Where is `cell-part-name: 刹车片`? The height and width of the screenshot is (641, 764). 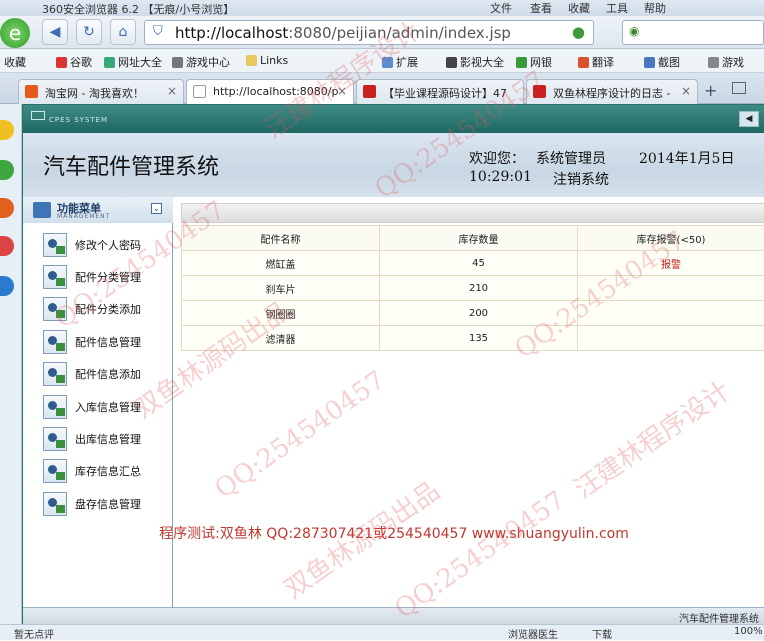 cell-part-name: 刹车片 is located at coordinates (281, 288).